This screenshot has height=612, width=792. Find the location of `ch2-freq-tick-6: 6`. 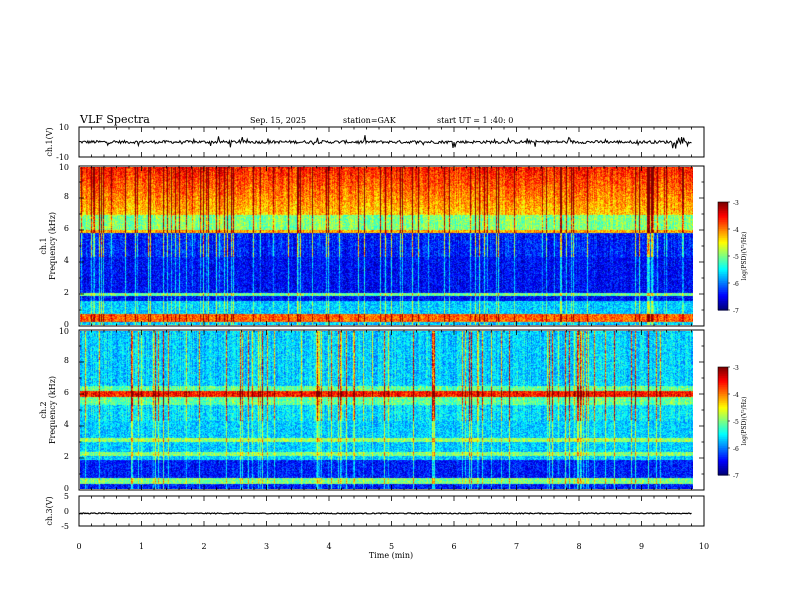

ch2-freq-tick-6: 6 is located at coordinates (66, 392).